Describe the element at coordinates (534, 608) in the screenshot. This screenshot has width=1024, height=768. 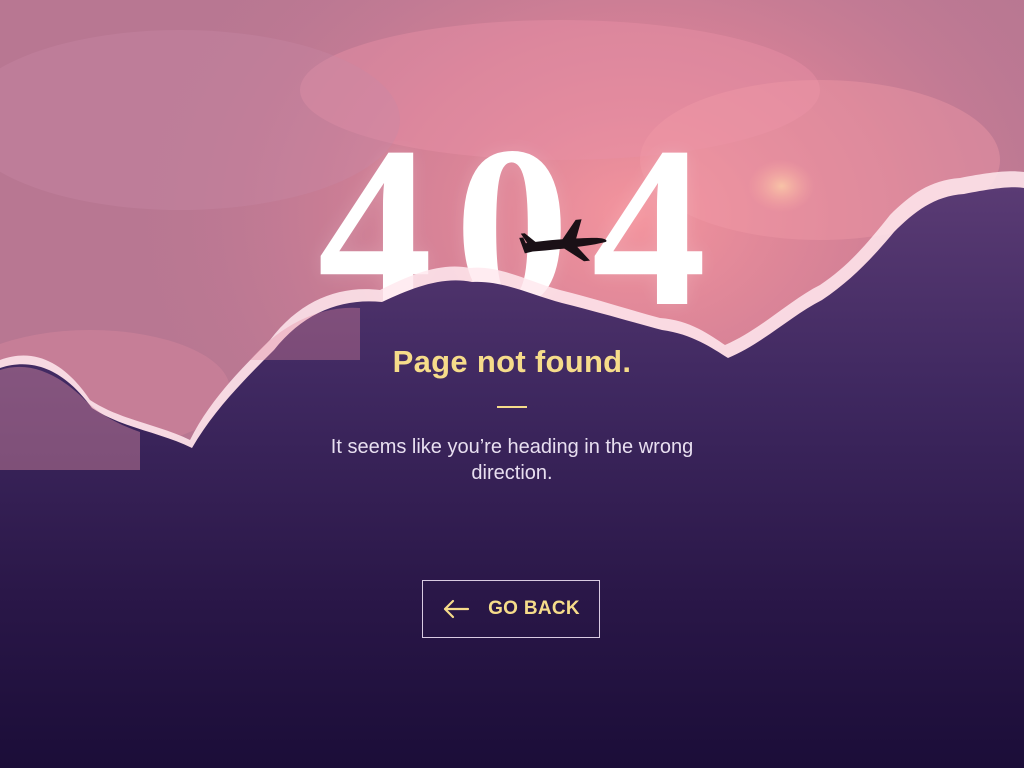
I see `go-back-label: GO BACK` at that location.